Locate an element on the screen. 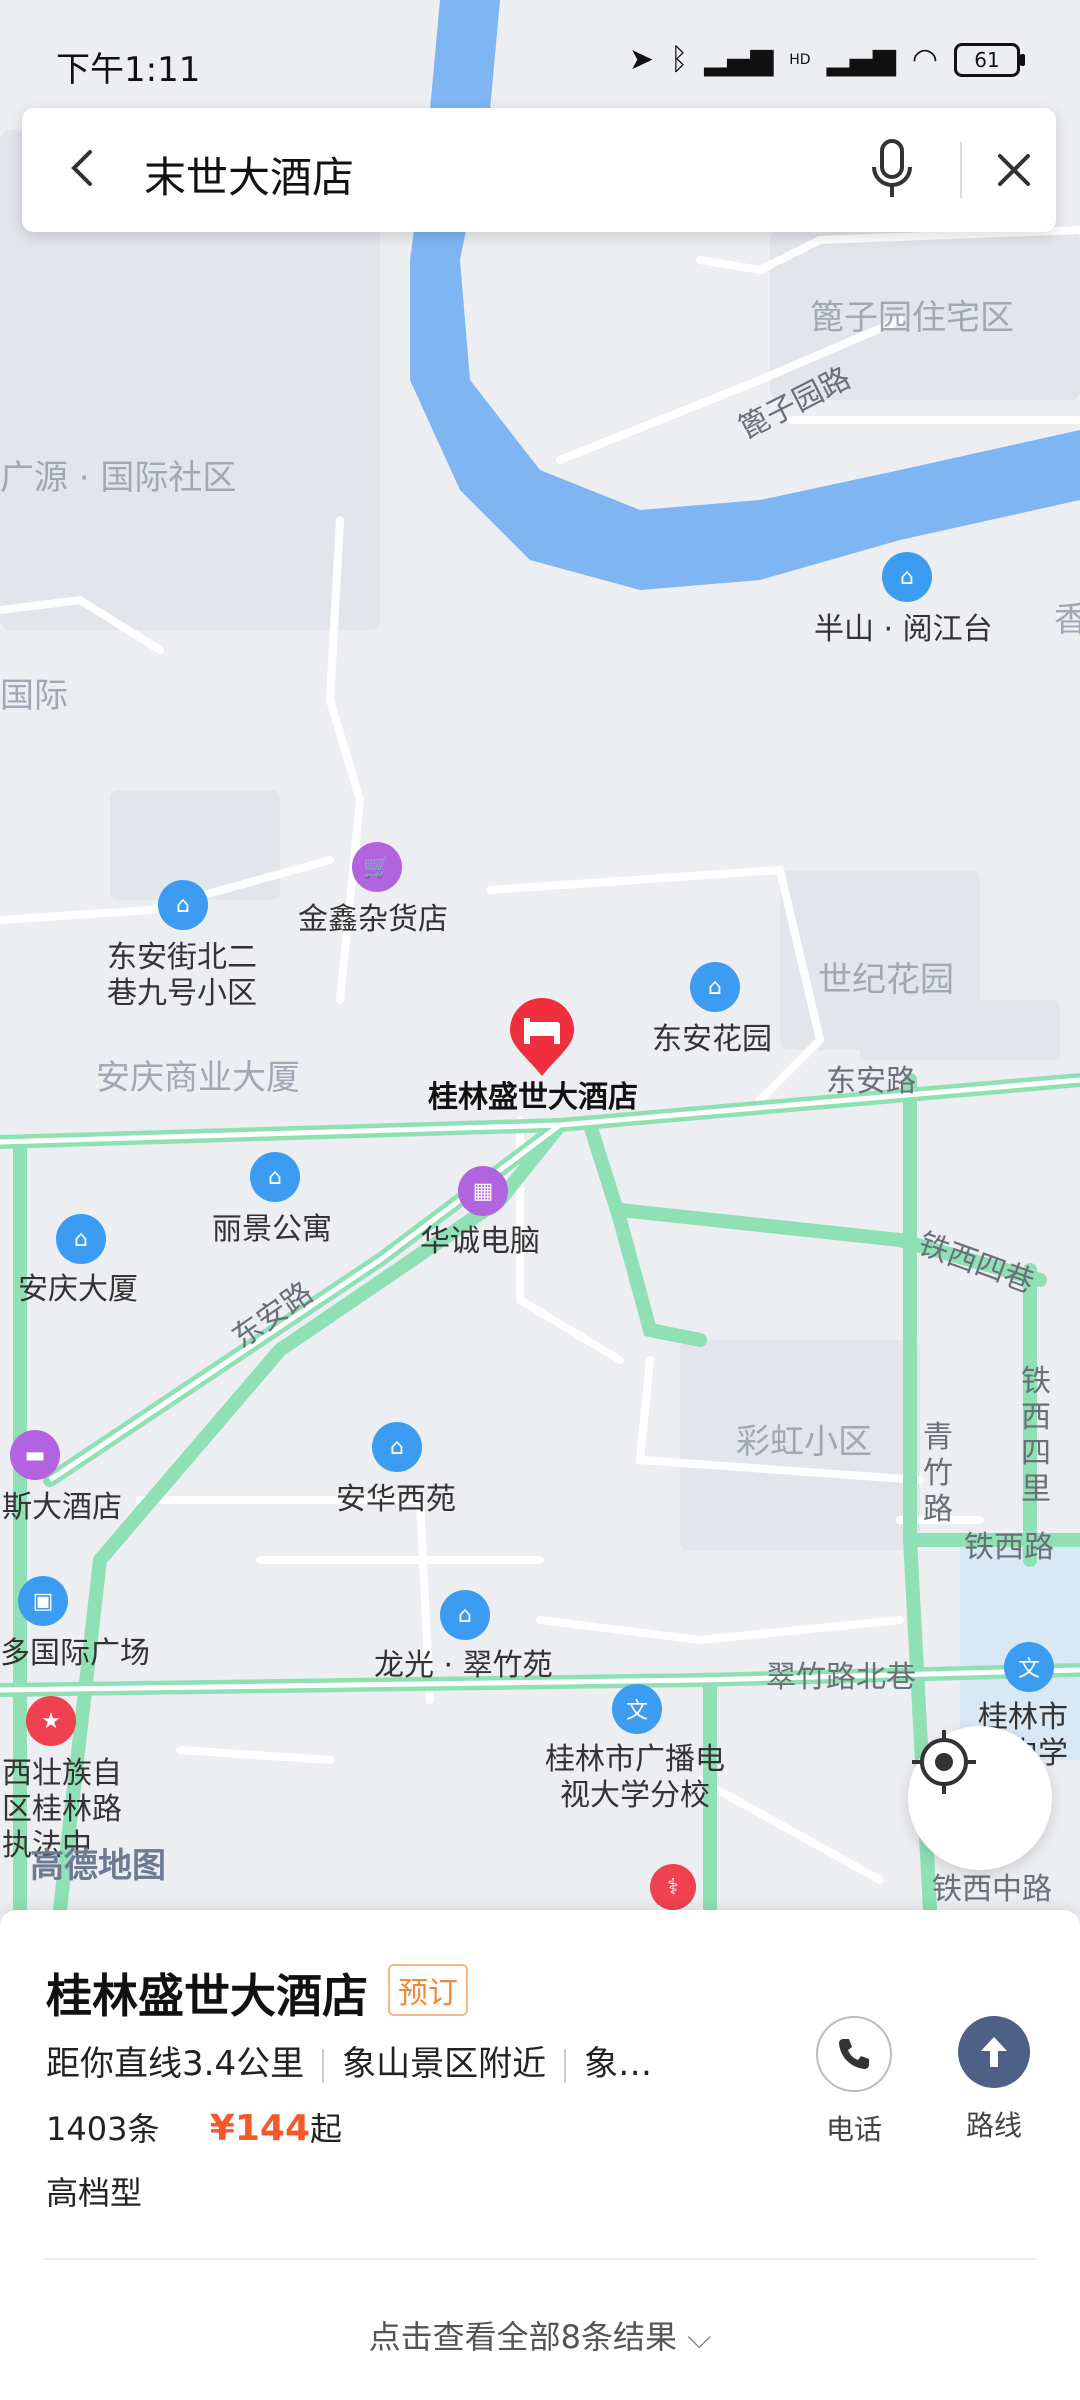 The width and height of the screenshot is (1080, 2400). locate-me-button is located at coordinates (980, 1798).